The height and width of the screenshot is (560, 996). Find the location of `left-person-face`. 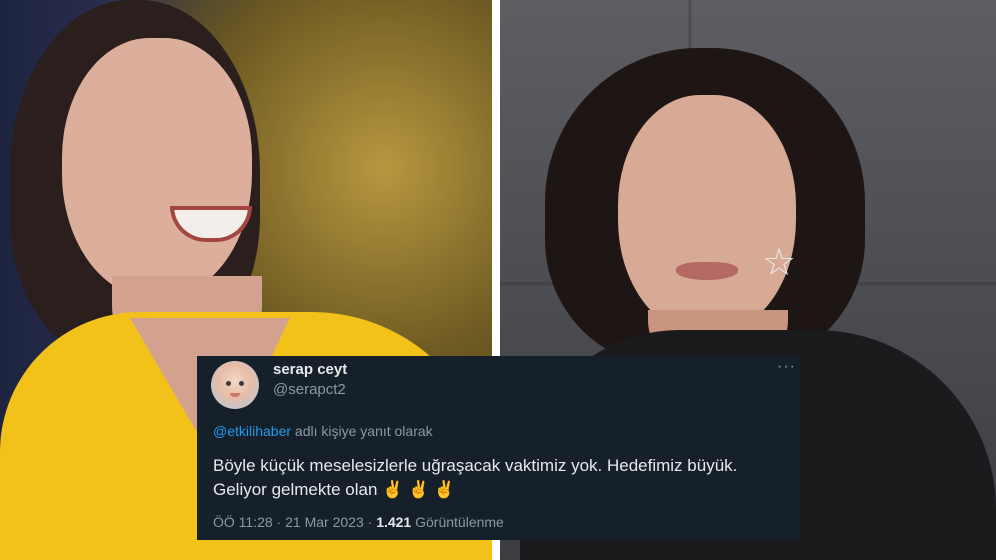

left-person-face is located at coordinates (157, 168).